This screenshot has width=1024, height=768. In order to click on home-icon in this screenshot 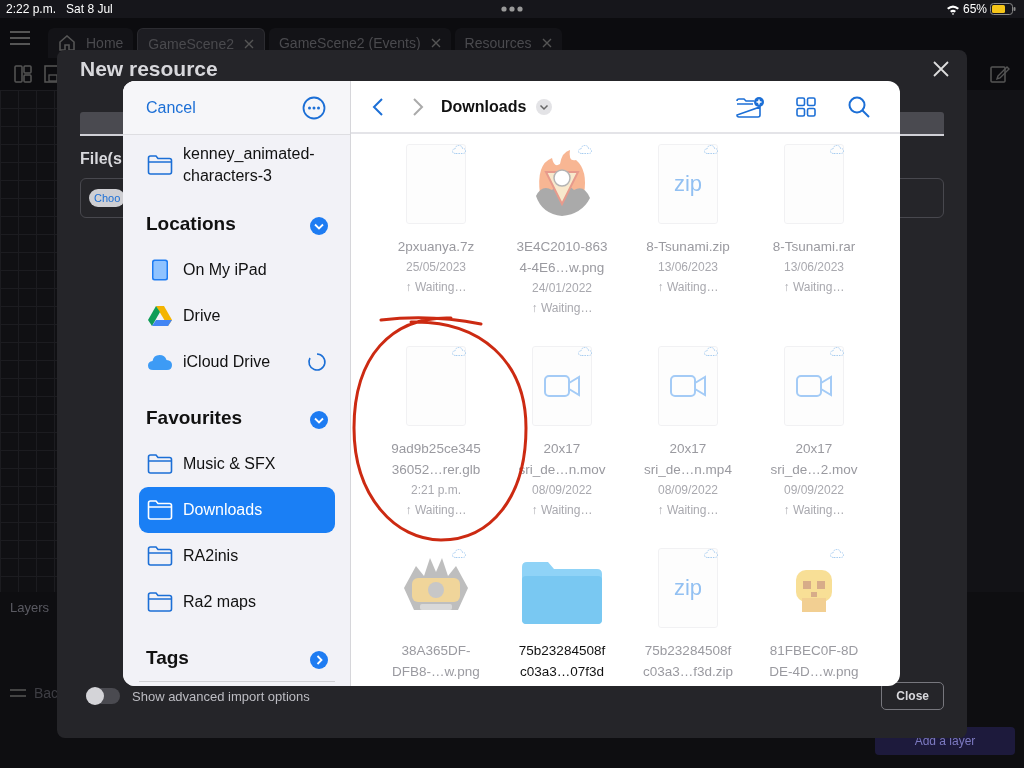, I will do `click(67, 43)`.